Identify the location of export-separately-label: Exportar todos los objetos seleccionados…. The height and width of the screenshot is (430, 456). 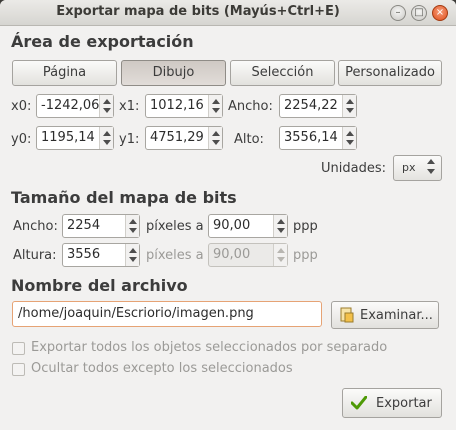
(209, 347).